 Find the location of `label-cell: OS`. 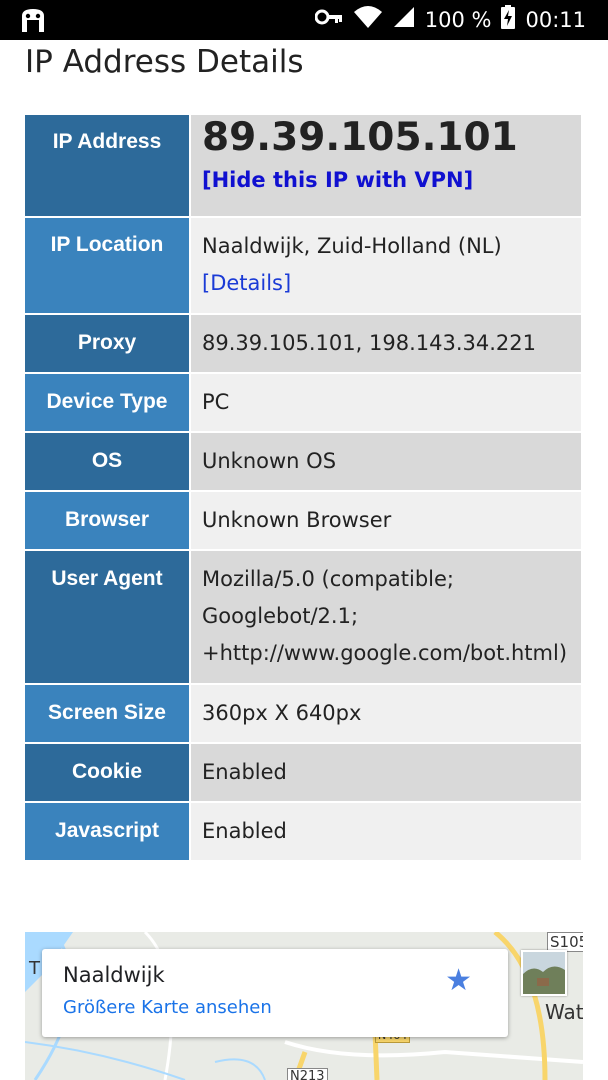

label-cell: OS is located at coordinates (108, 462).